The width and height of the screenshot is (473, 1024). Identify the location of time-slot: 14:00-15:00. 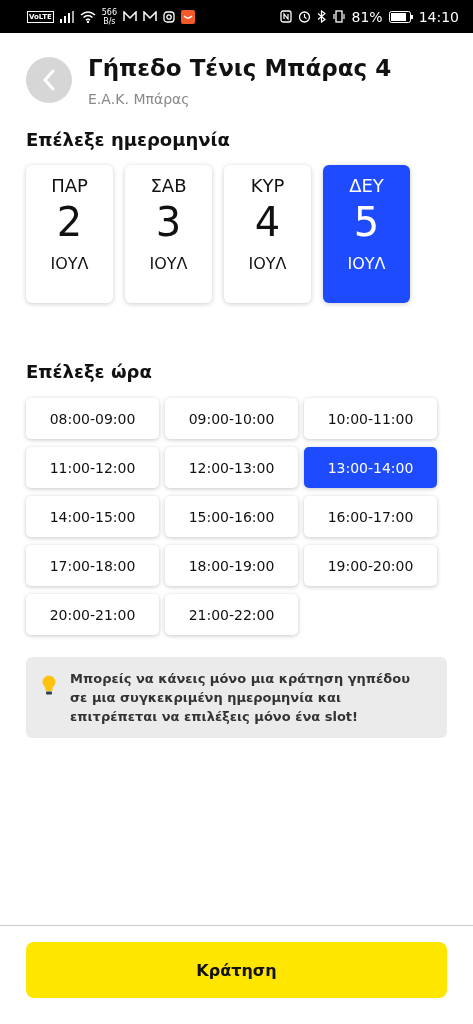
(92, 516).